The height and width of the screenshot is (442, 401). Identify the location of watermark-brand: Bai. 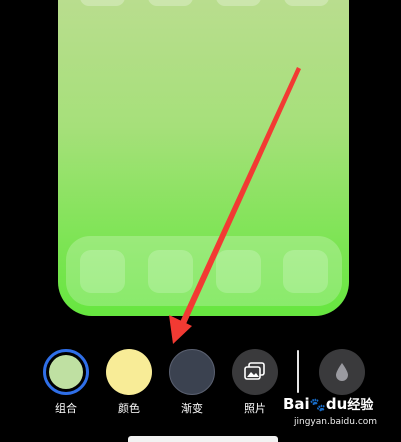
(296, 404).